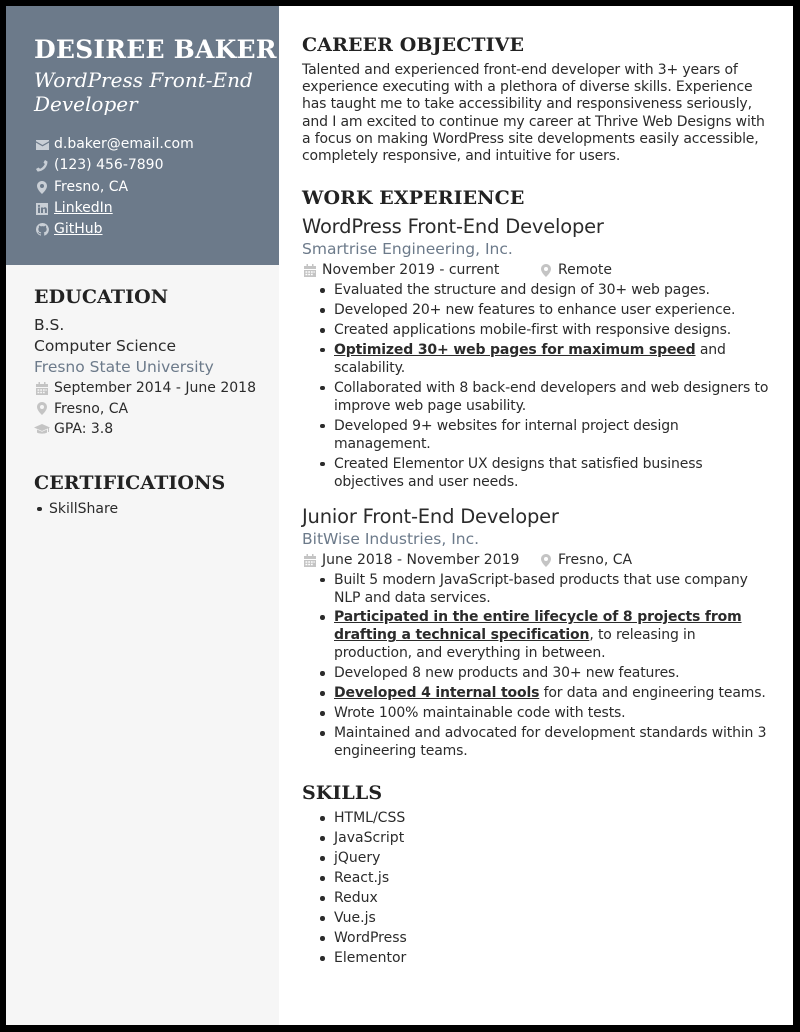 The width and height of the screenshot is (800, 1032). I want to click on contact-phone: (123) 456-7890, so click(156, 165).